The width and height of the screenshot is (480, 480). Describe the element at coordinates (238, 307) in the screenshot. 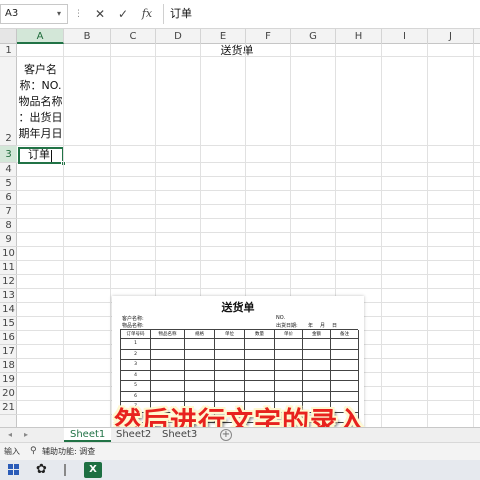

I see `form-title: 送货单` at that location.